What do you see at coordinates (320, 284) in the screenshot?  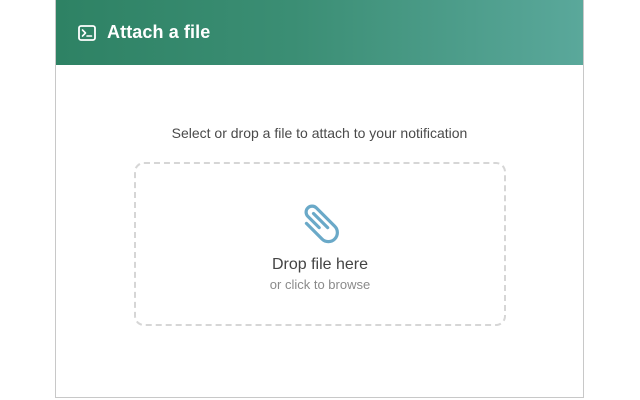 I see `dropzone-subtitle: or click to browse` at bounding box center [320, 284].